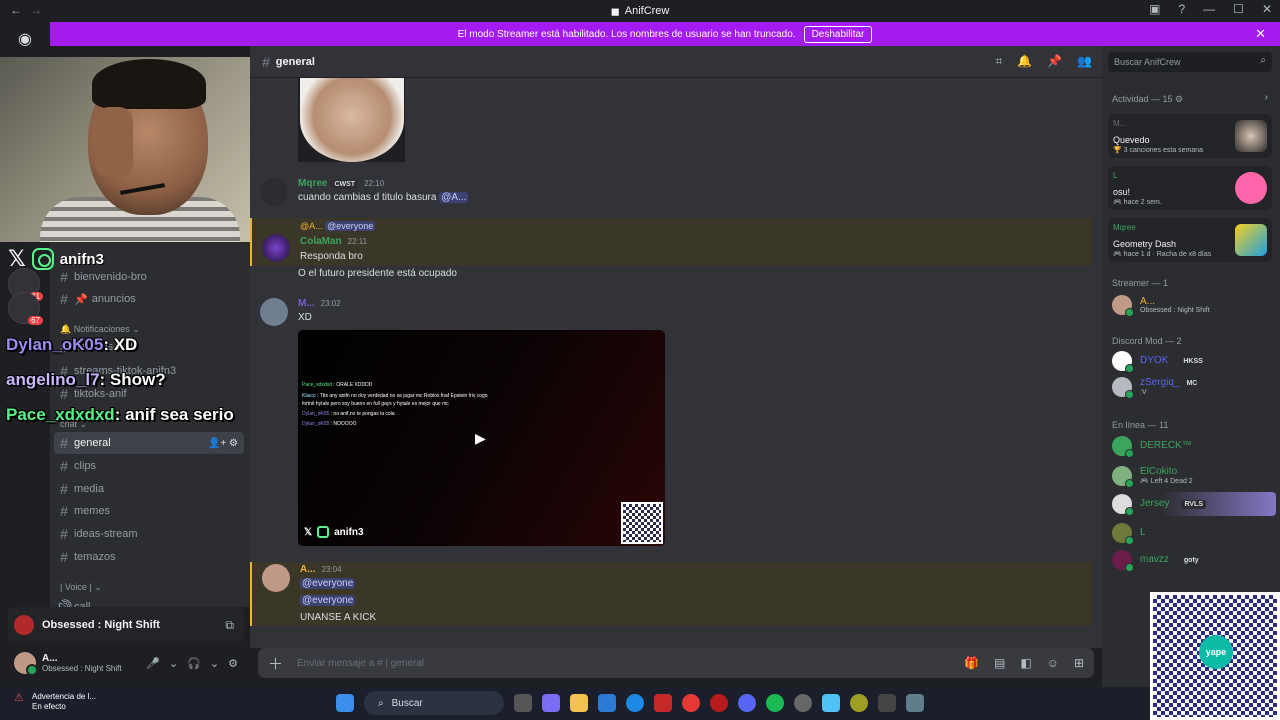 Image resolution: width=1280 pixels, height=720 pixels. I want to click on help-icon: ?, so click(1181, 9).